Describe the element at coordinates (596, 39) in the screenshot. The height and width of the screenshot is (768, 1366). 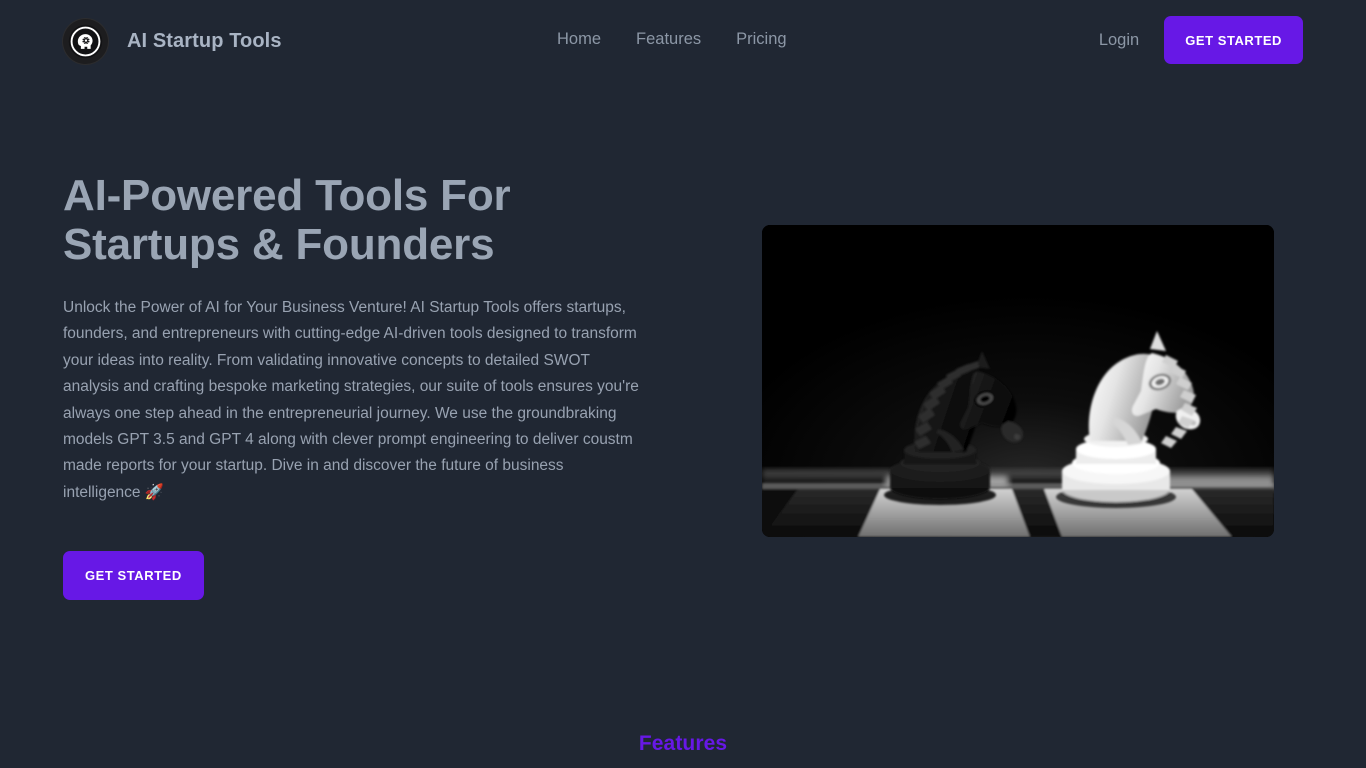
I see `nav-item-home: Home` at that location.